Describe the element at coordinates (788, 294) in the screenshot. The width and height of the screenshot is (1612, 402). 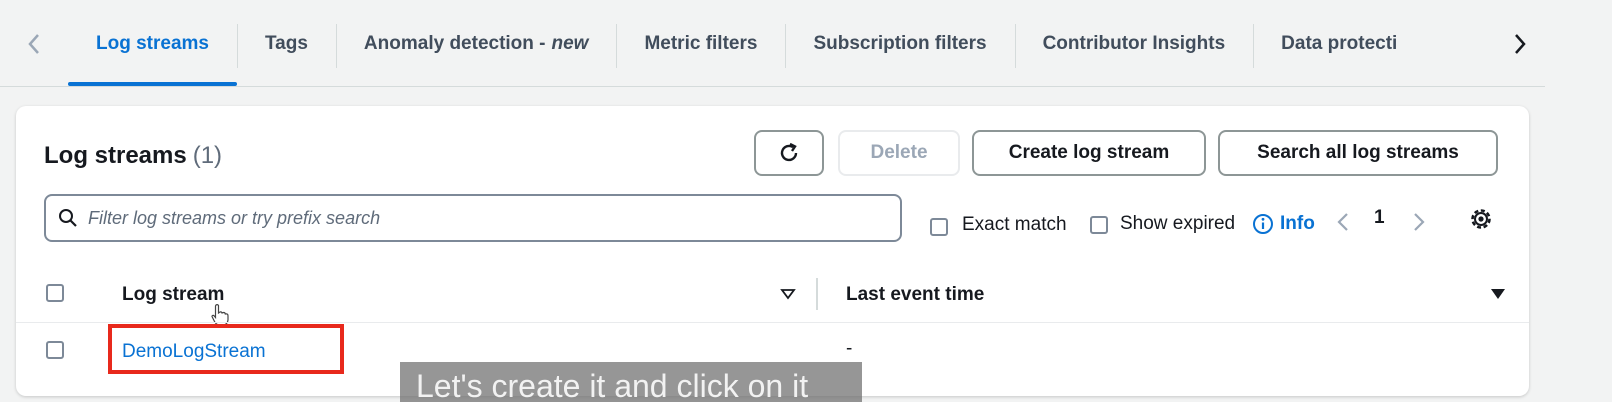
I see `sort-icon` at that location.